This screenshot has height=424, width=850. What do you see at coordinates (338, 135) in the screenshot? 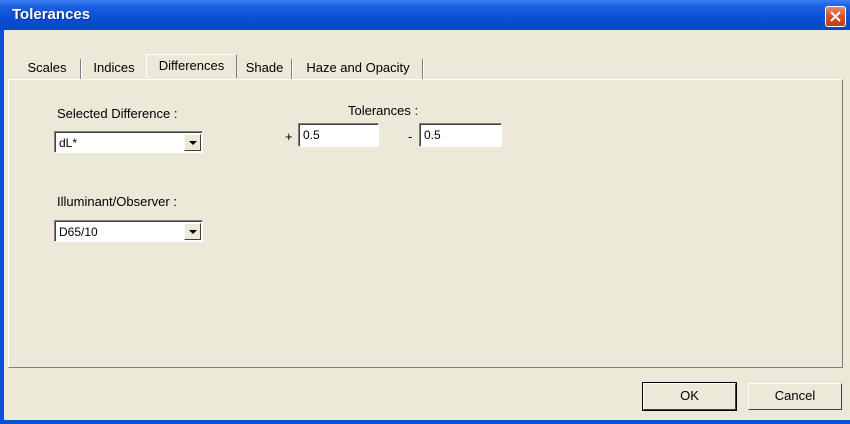
I see `plus-tolerance-field: 0.5` at bounding box center [338, 135].